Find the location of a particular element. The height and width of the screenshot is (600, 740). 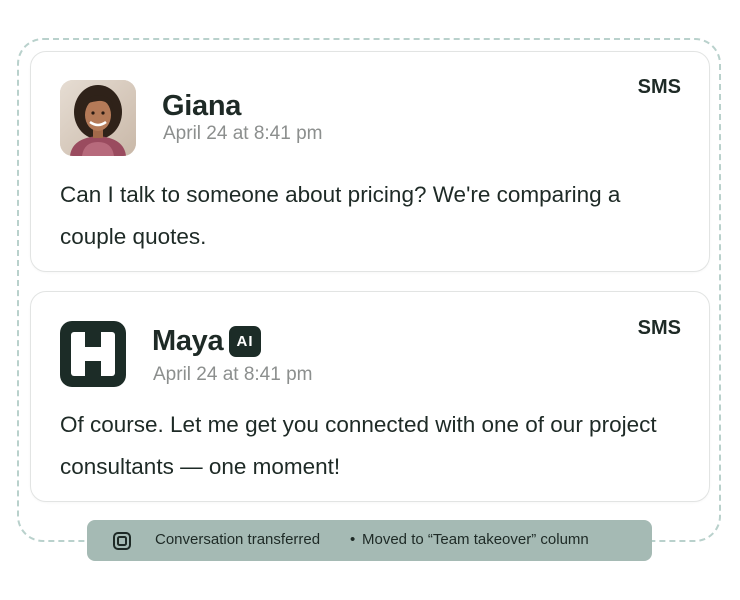

sender-name: Giana is located at coordinates (202, 106).